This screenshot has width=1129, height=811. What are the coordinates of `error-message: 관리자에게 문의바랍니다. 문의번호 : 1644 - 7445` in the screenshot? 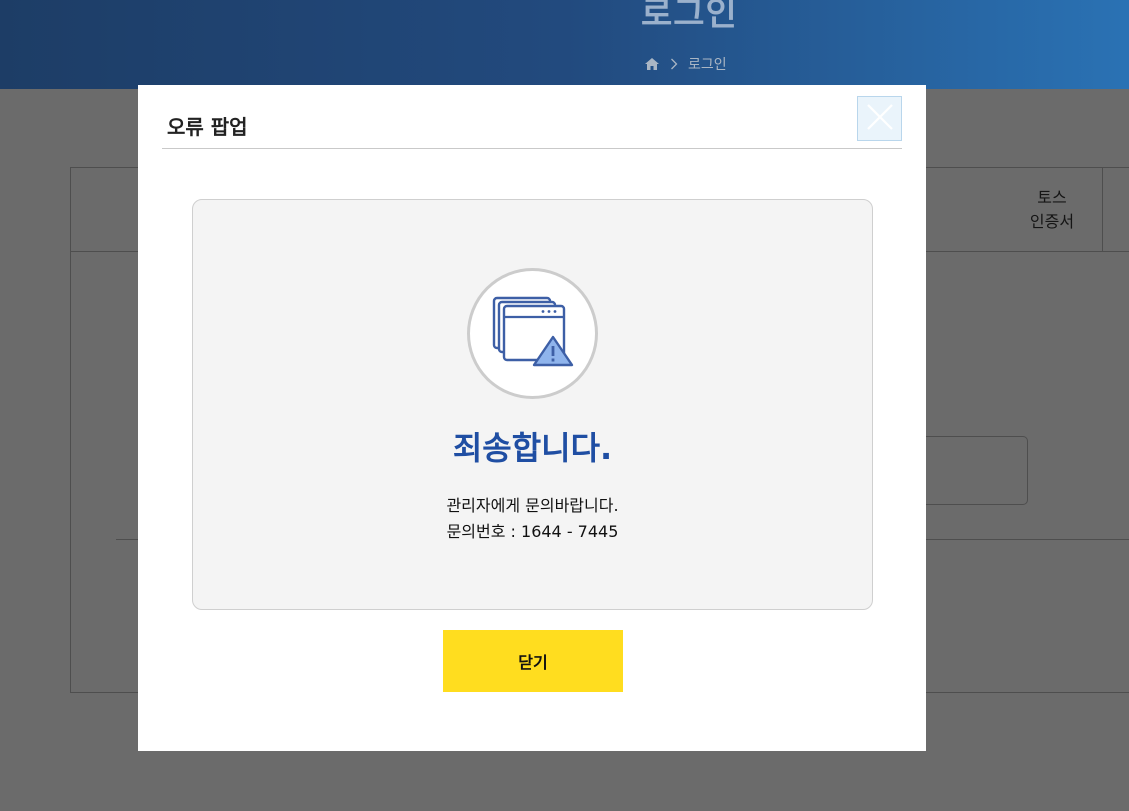 It's located at (532, 519).